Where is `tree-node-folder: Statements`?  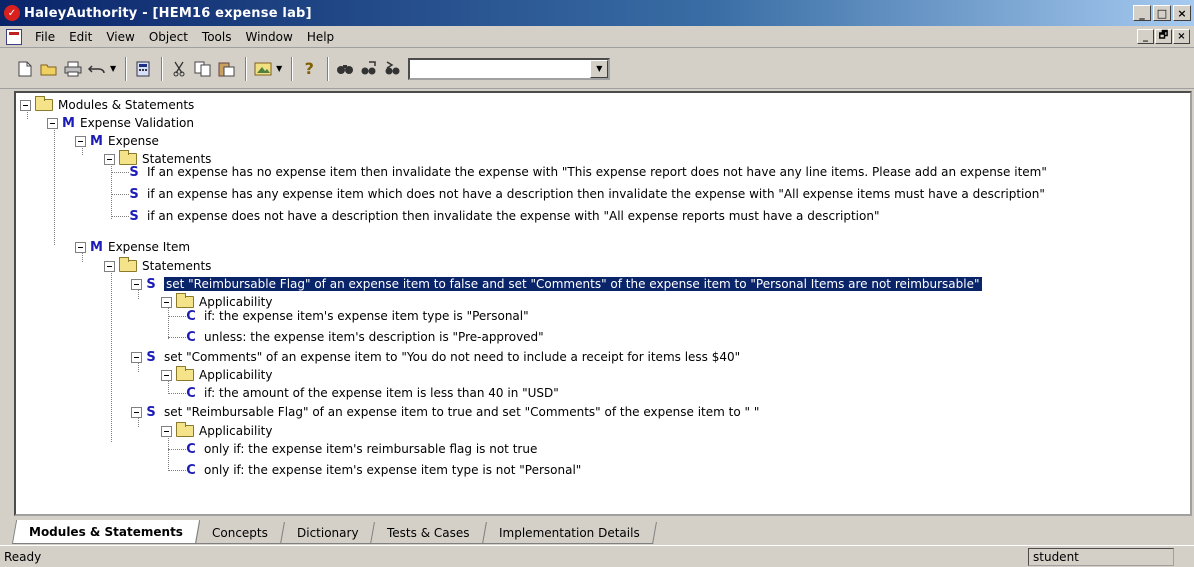
tree-node-folder: Statements is located at coordinates (157, 266).